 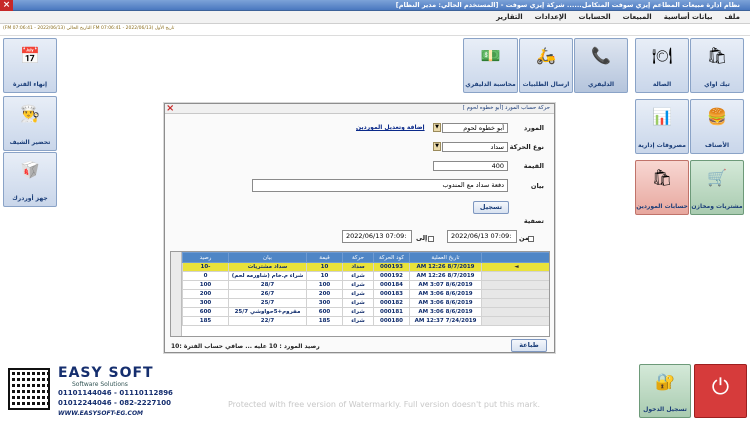 I want to click on col-movement: حركة, so click(x=358, y=257).